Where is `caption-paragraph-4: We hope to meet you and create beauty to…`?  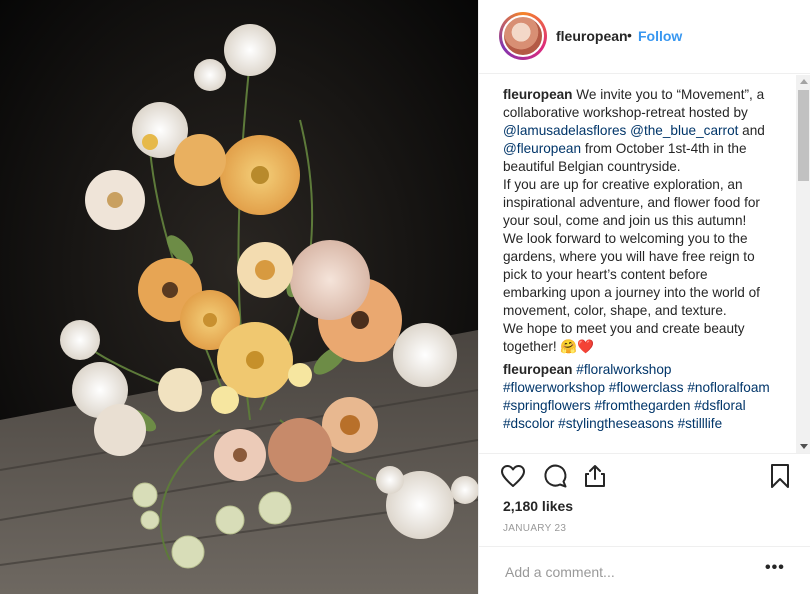
caption-paragraph-4: We hope to meet you and create beauty to… is located at coordinates (624, 337).